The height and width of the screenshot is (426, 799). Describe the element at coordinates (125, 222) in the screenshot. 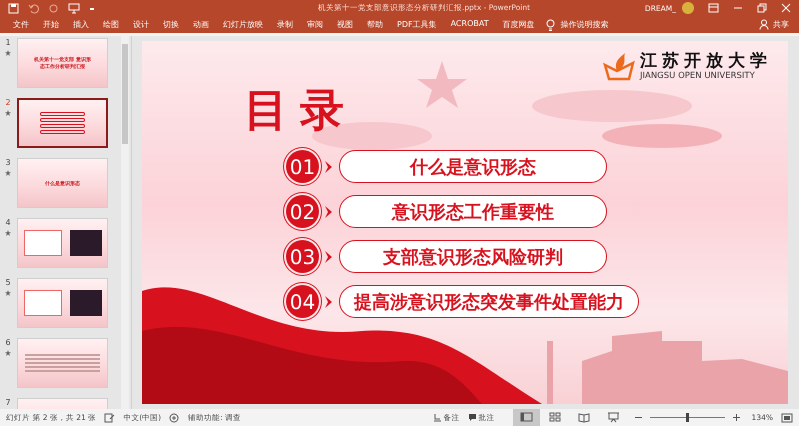

I see `scrollbar` at that location.